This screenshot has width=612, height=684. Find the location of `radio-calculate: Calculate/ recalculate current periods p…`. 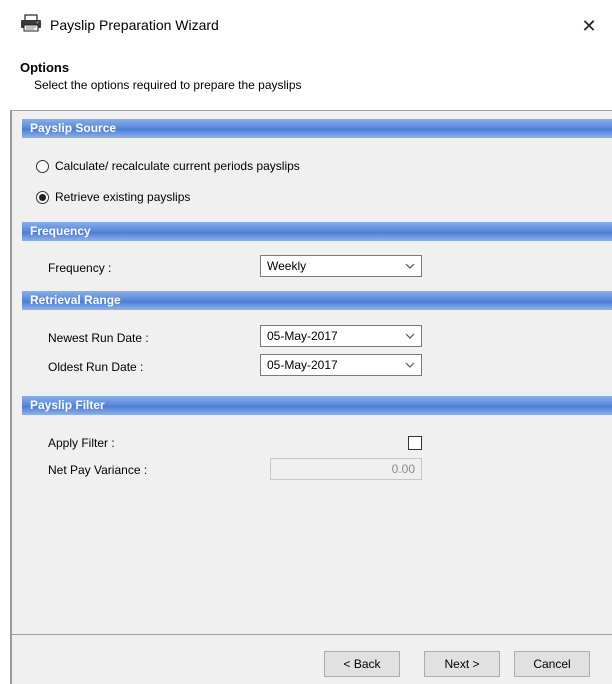

radio-calculate: Calculate/ recalculate current periods p… is located at coordinates (168, 166).